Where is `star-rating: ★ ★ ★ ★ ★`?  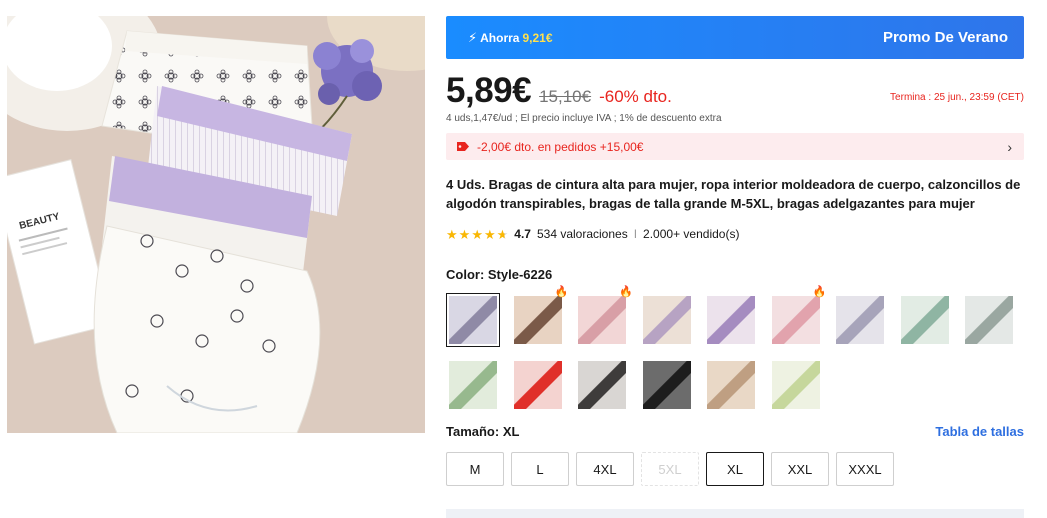 star-rating: ★ ★ ★ ★ ★ is located at coordinates (477, 234).